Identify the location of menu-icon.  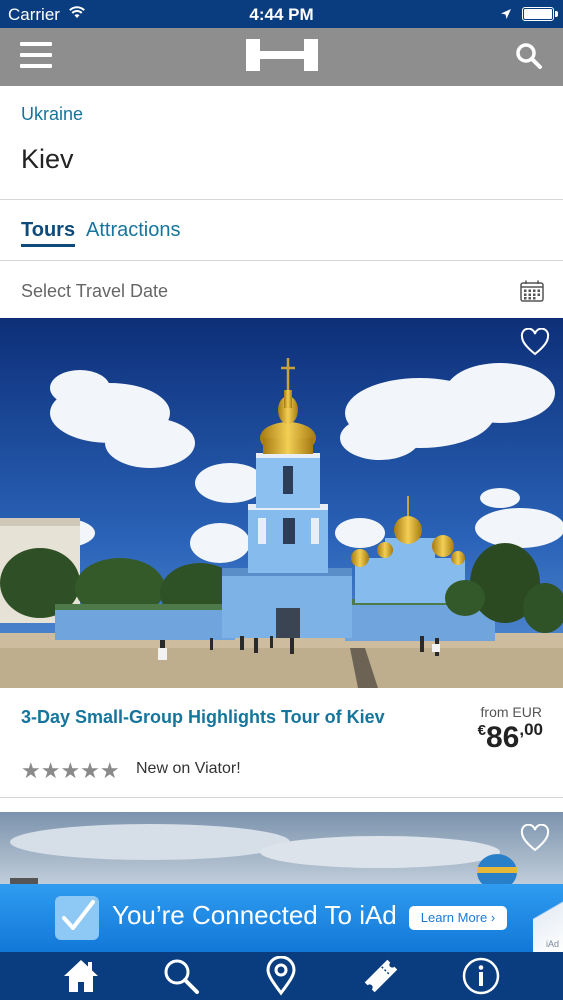
(36, 57).